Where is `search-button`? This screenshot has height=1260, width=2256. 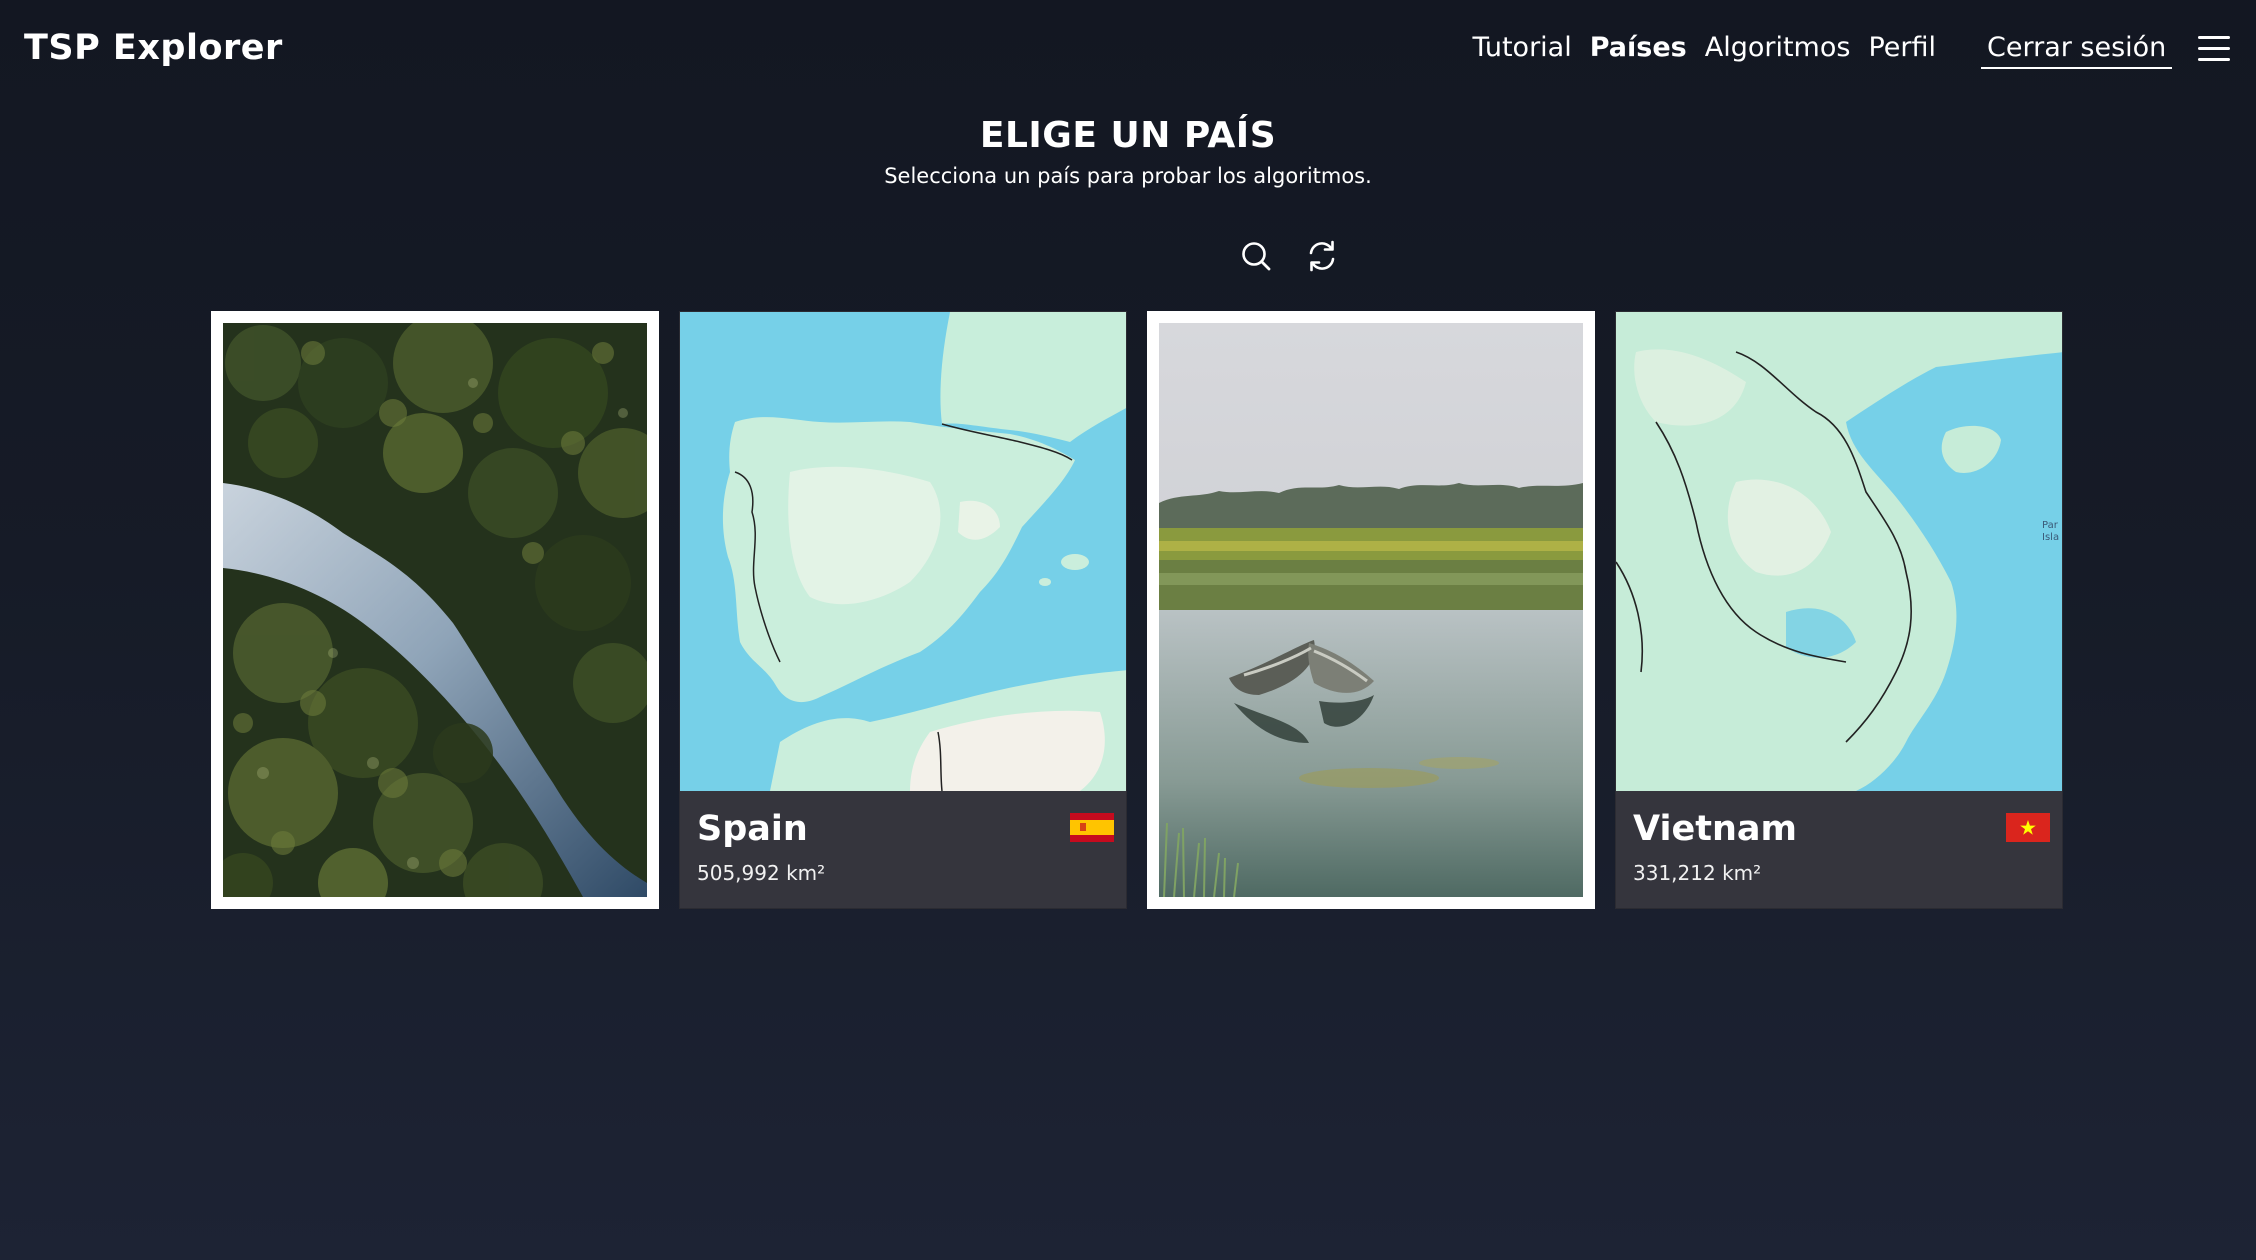 search-button is located at coordinates (1256, 256).